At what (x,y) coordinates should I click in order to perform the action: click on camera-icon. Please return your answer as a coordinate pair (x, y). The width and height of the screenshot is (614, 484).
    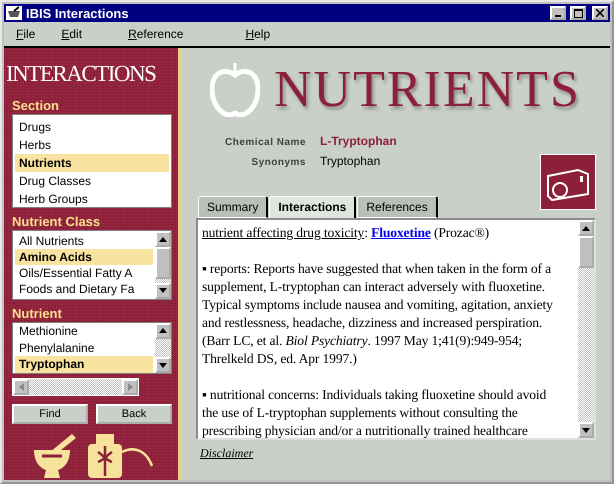
    Looking at the image, I should click on (568, 182).